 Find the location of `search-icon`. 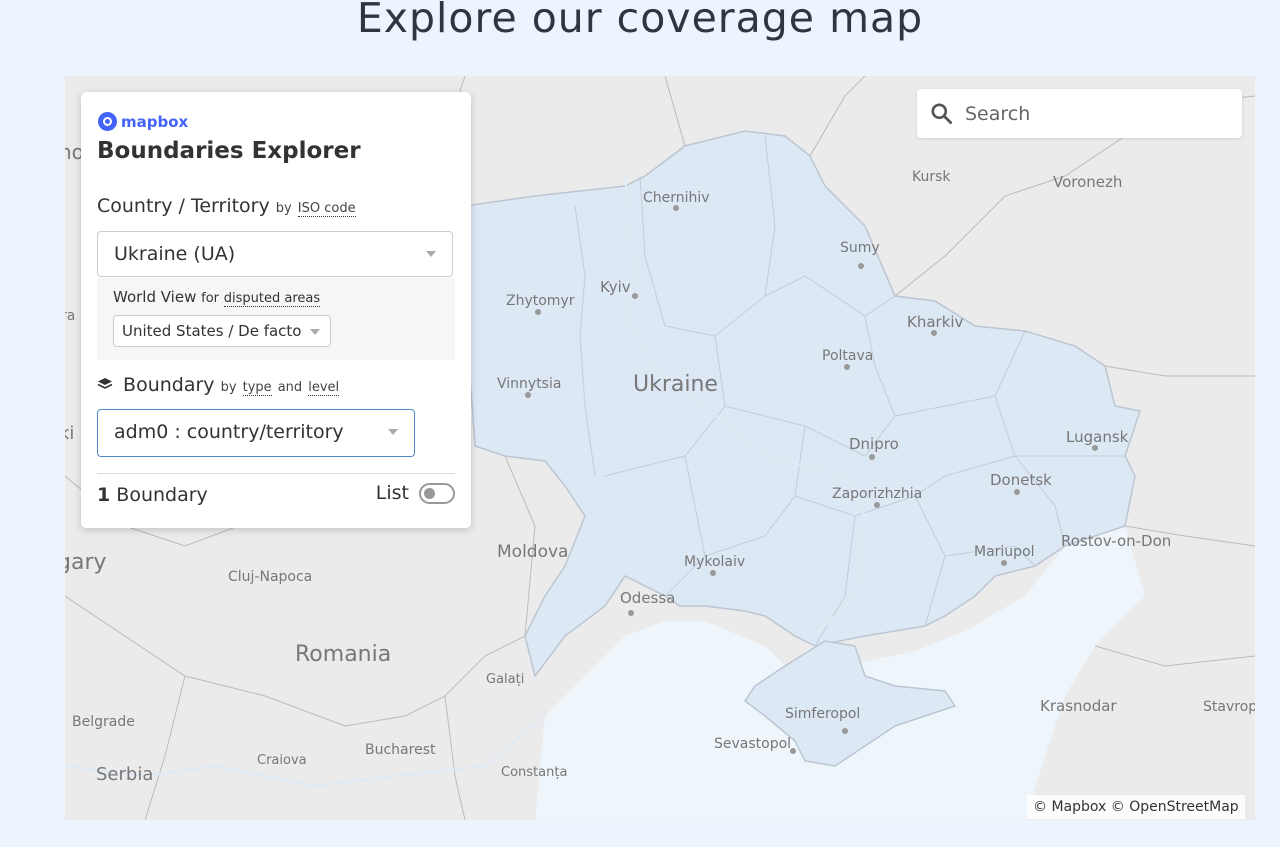

search-icon is located at coordinates (942, 113).